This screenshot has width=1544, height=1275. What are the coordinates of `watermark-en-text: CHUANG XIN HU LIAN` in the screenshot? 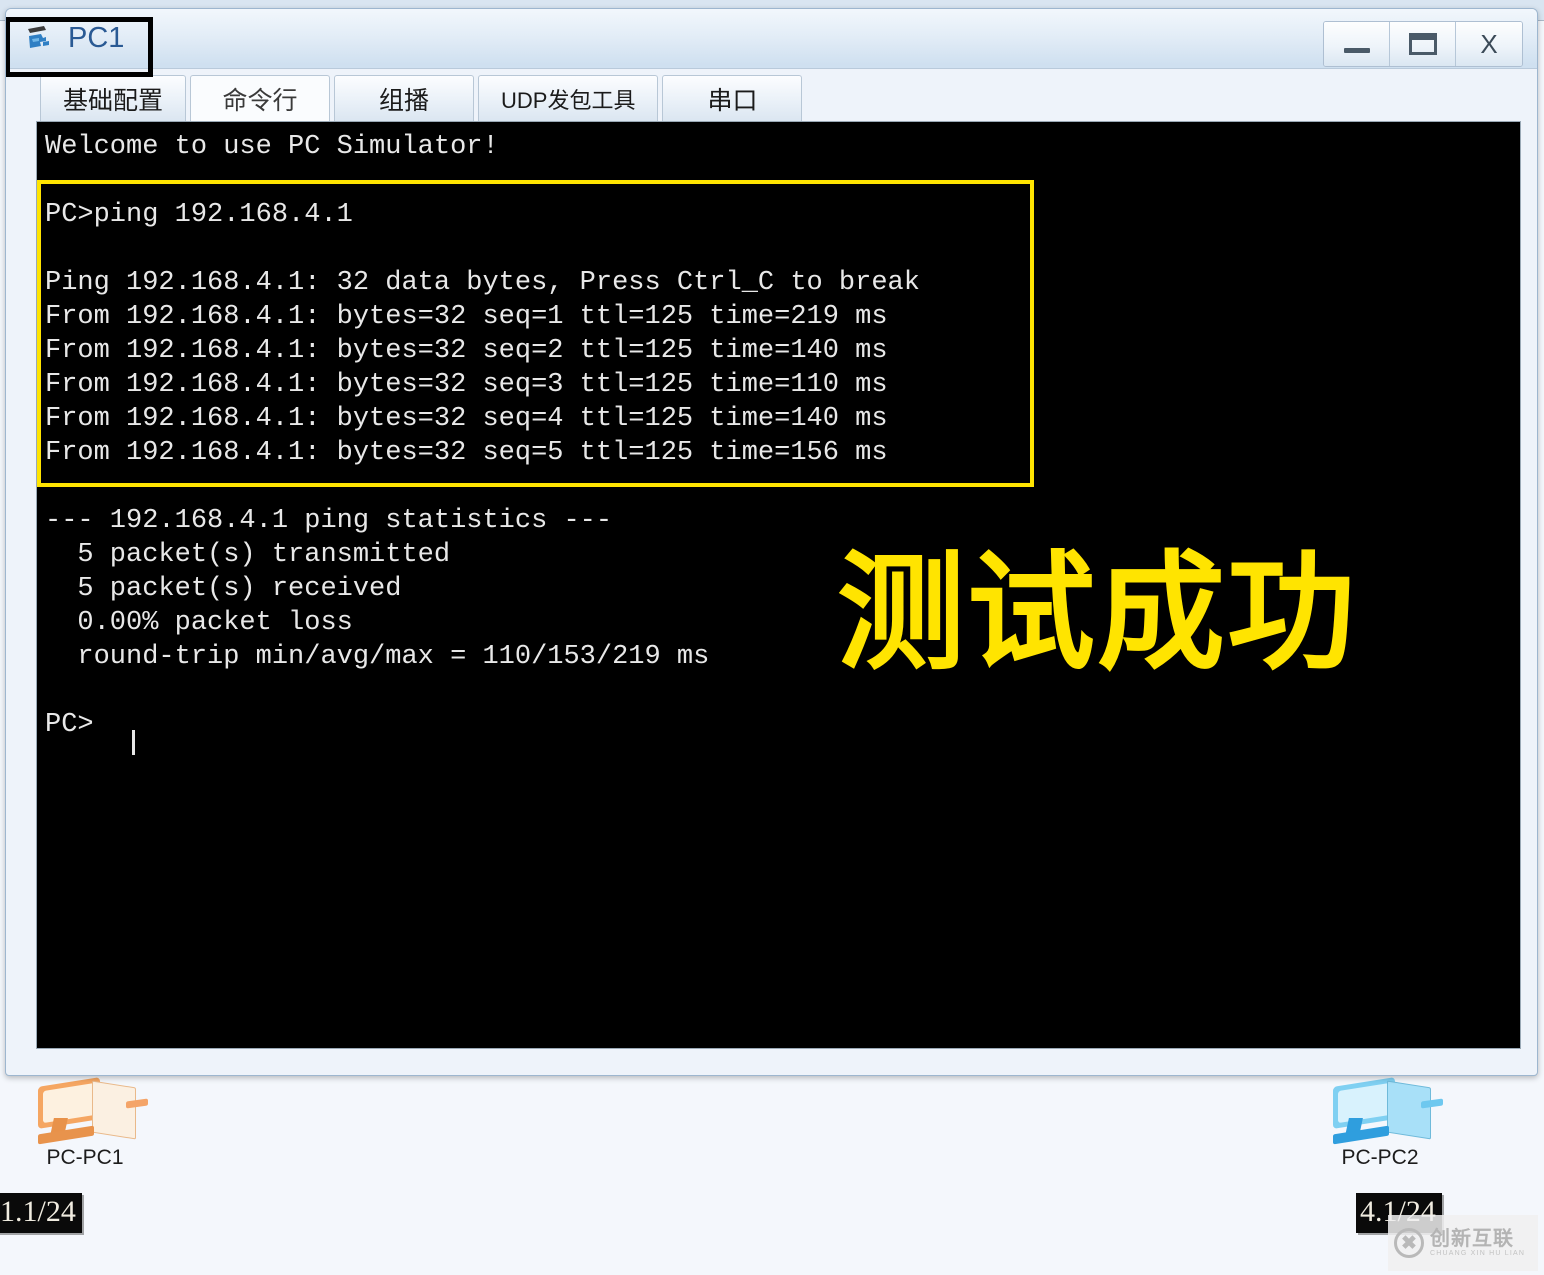 It's located at (1478, 1253).